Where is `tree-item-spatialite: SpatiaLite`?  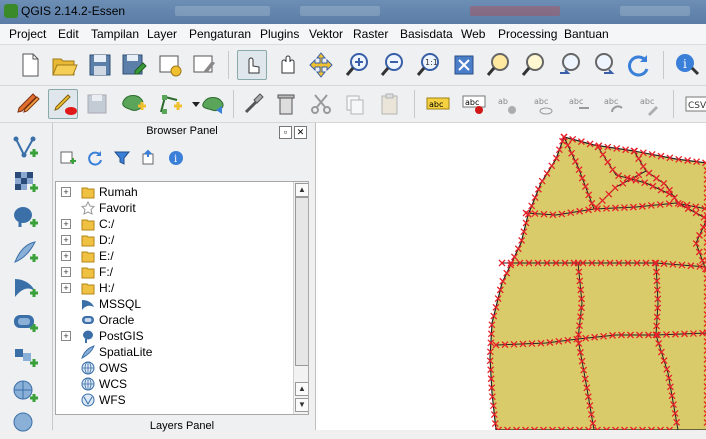 tree-item-spatialite: SpatiaLite is located at coordinates (174, 352).